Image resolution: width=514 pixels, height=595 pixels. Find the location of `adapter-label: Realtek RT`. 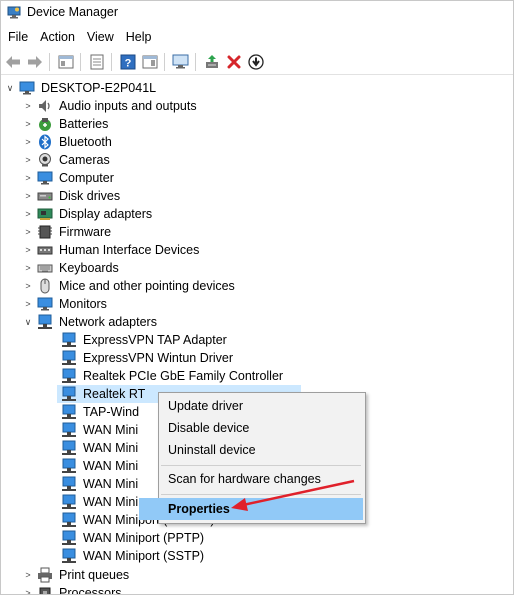

adapter-label: Realtek RT is located at coordinates (114, 394).